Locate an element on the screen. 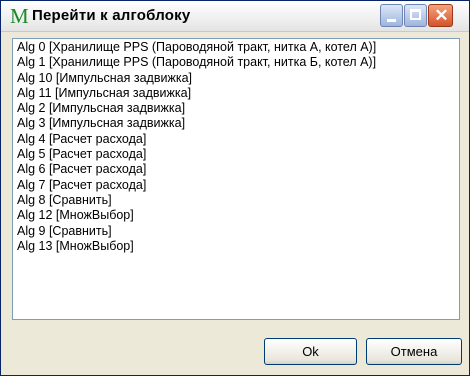 This screenshot has width=470, height=376. list-item: Alg 12 [МножВыбор] is located at coordinates (236, 215).